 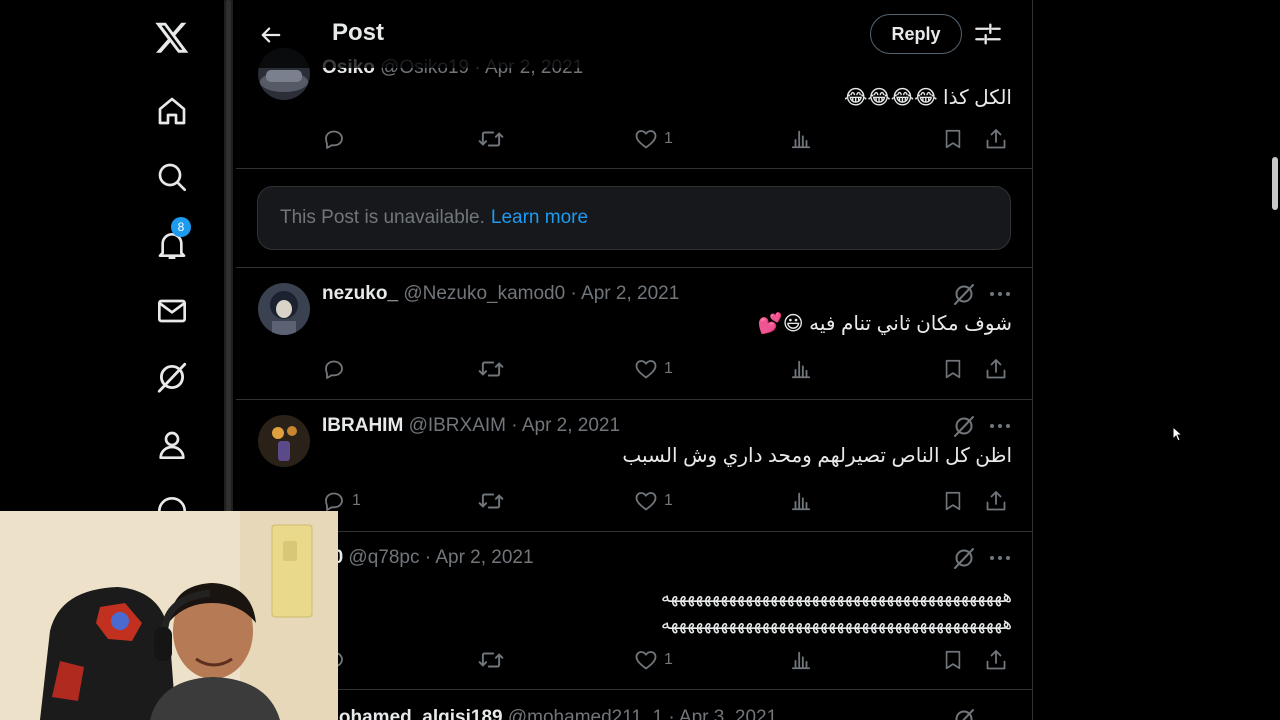 I want to click on author-handle: @IBRXAIM, so click(x=457, y=425).